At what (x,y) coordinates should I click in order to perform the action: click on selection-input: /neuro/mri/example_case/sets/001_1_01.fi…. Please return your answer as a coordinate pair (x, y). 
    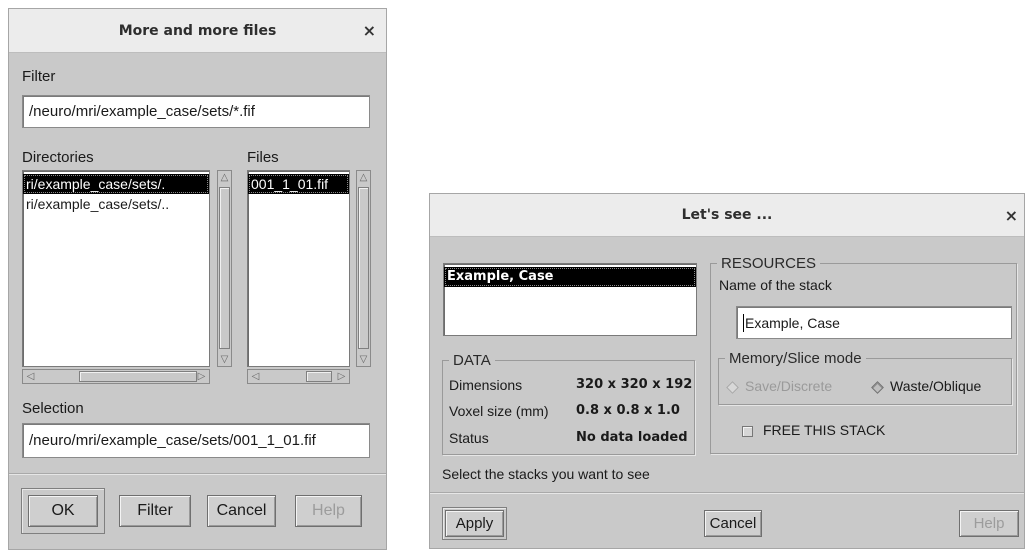
    Looking at the image, I should click on (196, 440).